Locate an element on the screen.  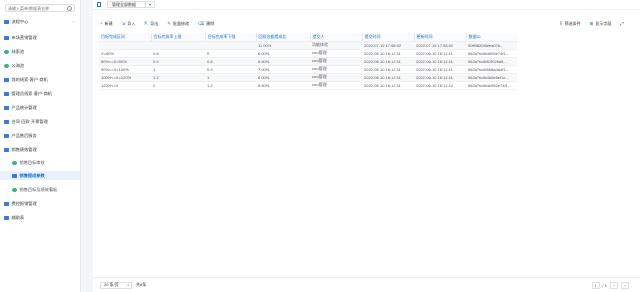
sidebar-item-product-stats: 产品统计管理 is located at coordinates (40, 107).